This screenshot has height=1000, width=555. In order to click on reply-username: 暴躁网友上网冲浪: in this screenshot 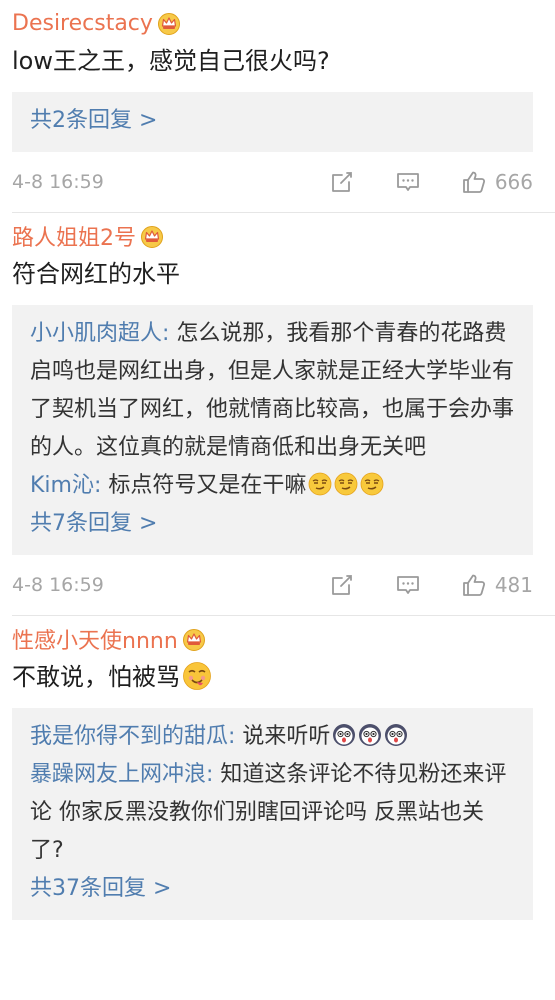, I will do `click(121, 774)`.